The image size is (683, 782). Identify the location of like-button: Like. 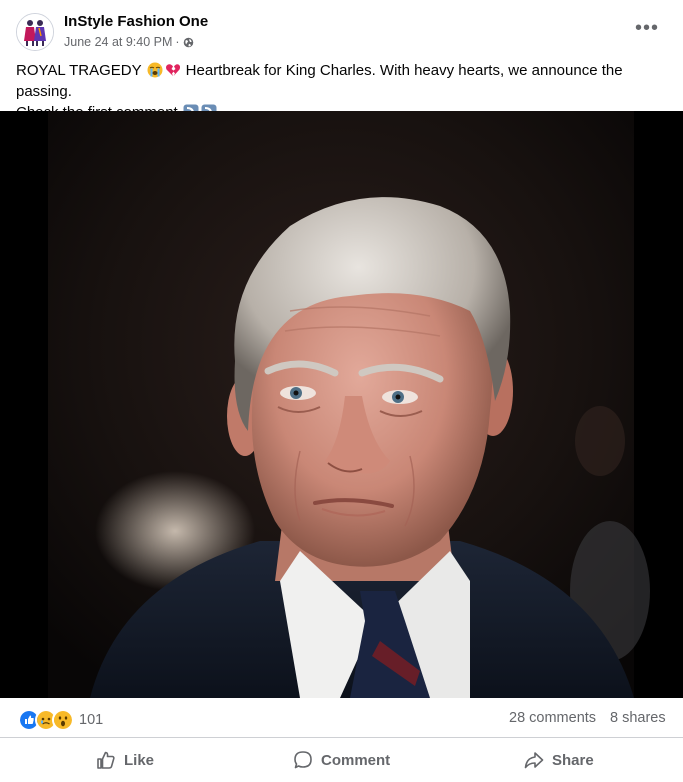
(125, 760).